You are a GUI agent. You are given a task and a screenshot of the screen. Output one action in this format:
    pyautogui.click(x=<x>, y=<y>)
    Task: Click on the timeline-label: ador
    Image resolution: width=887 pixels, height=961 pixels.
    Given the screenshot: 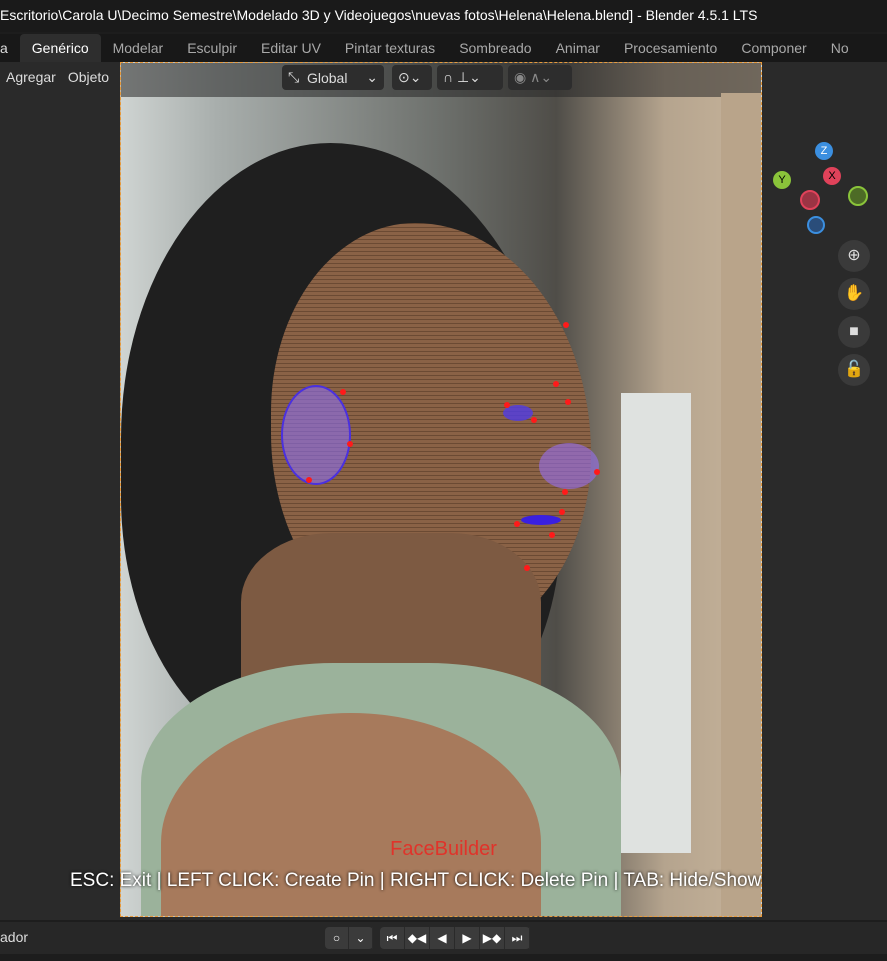 What is the action you would take?
    pyautogui.click(x=14, y=937)
    